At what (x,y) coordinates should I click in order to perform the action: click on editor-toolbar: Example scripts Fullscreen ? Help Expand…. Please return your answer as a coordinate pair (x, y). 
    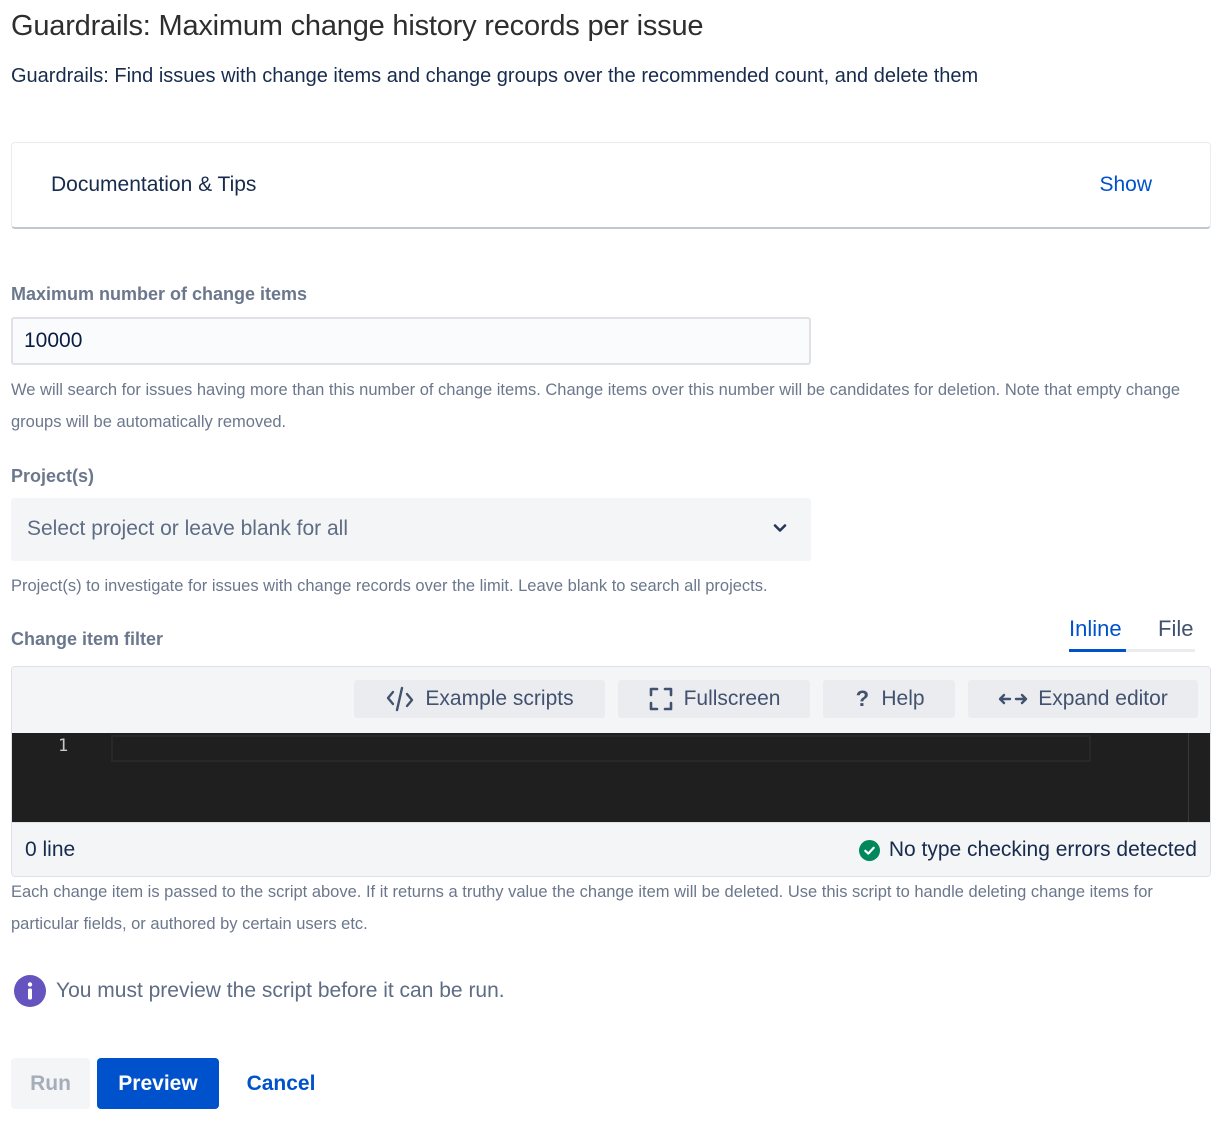
    Looking at the image, I should click on (611, 700).